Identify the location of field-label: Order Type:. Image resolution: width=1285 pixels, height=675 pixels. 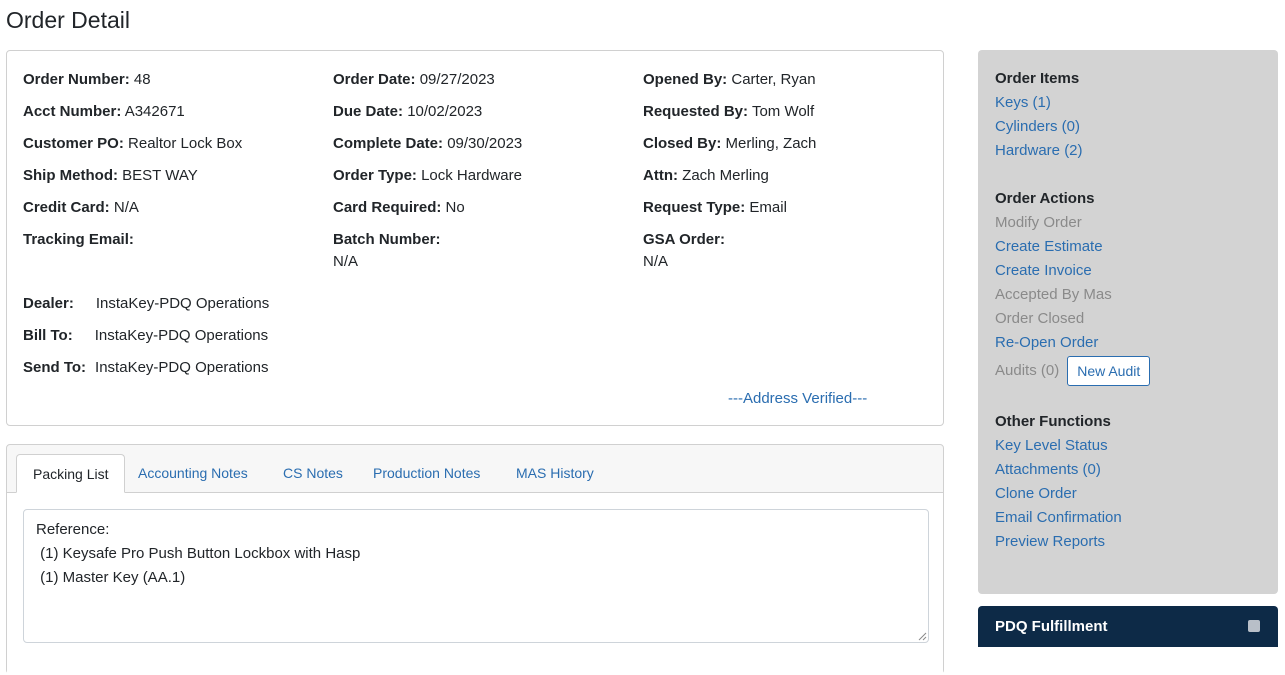
(375, 175).